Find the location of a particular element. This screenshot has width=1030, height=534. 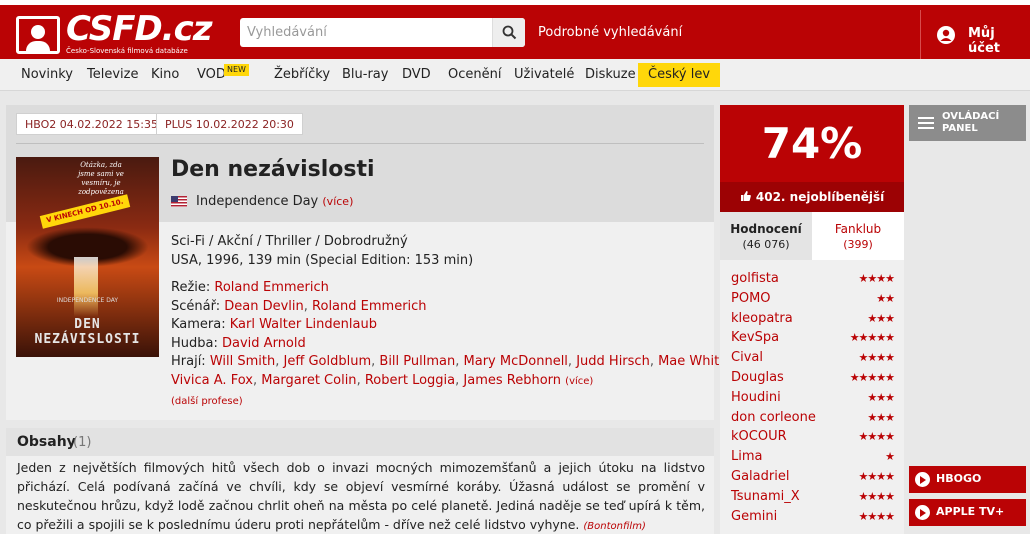

star-rating: ★ is located at coordinates (890, 457).